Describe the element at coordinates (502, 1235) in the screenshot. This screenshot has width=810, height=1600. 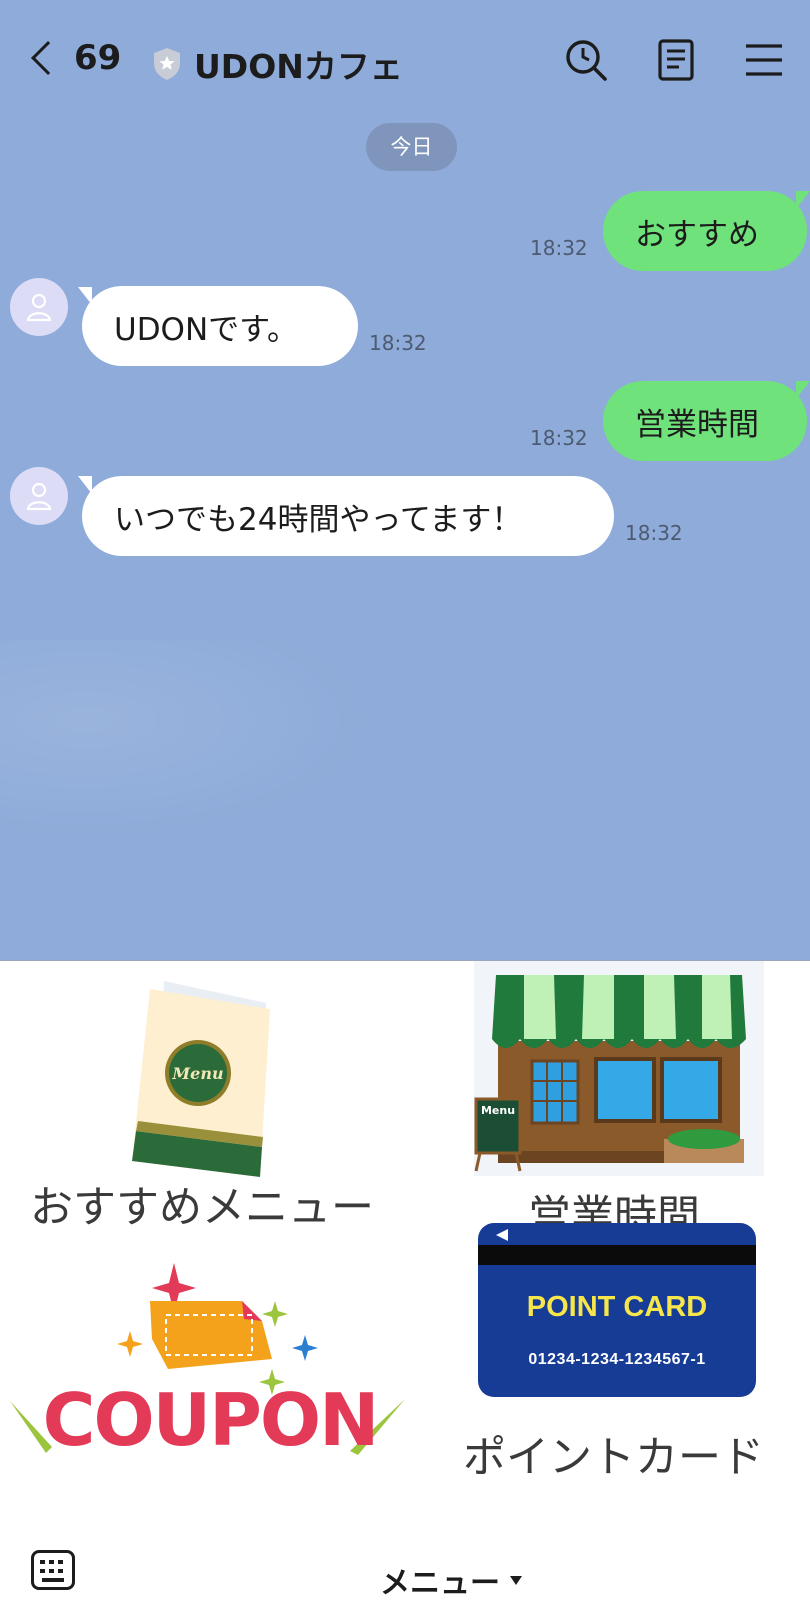
I see `arrow-left-icon` at that location.